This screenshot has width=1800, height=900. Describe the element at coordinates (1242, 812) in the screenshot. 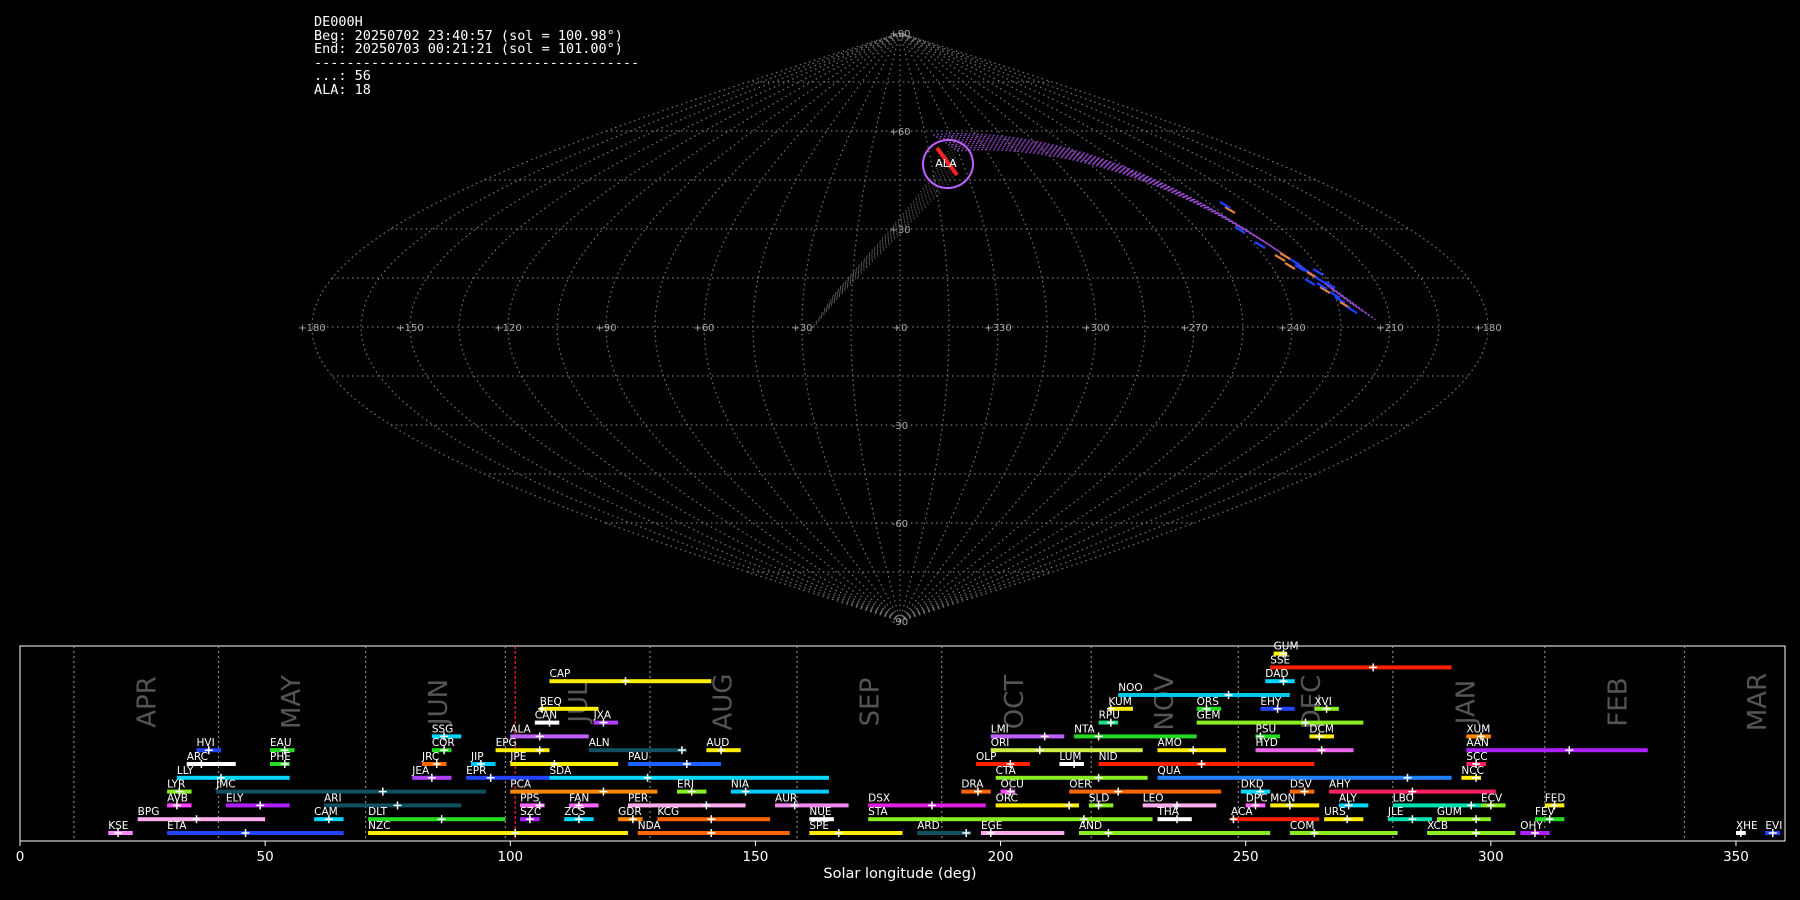

I see `shower-label: ACA` at that location.